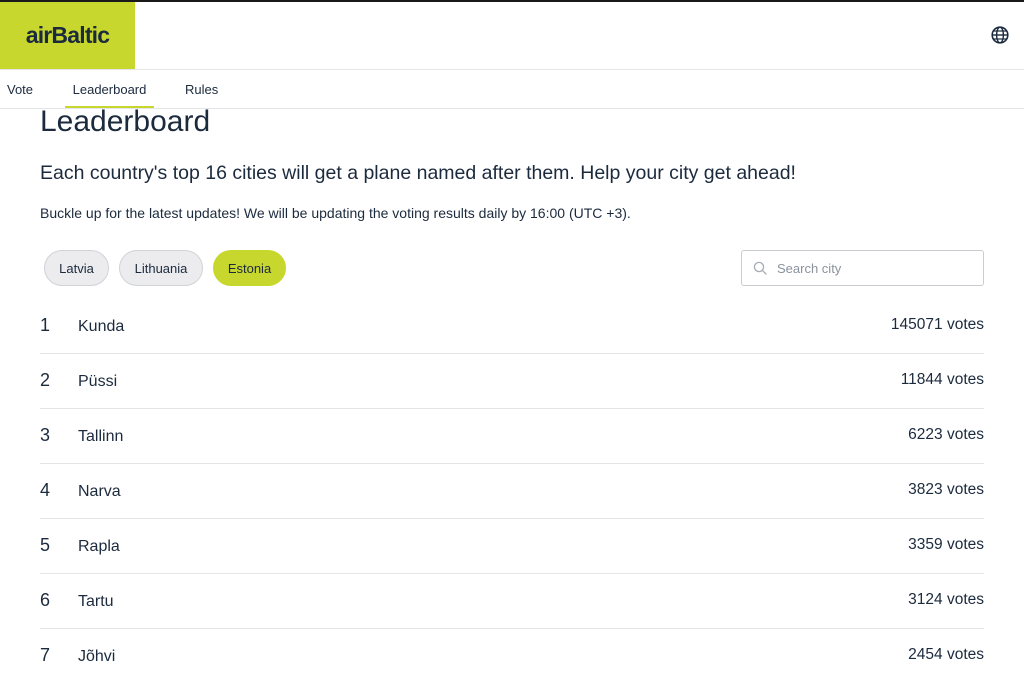 This screenshot has height=683, width=1024. What do you see at coordinates (942, 379) in the screenshot?
I see `vote-count: 11844 votes` at bounding box center [942, 379].